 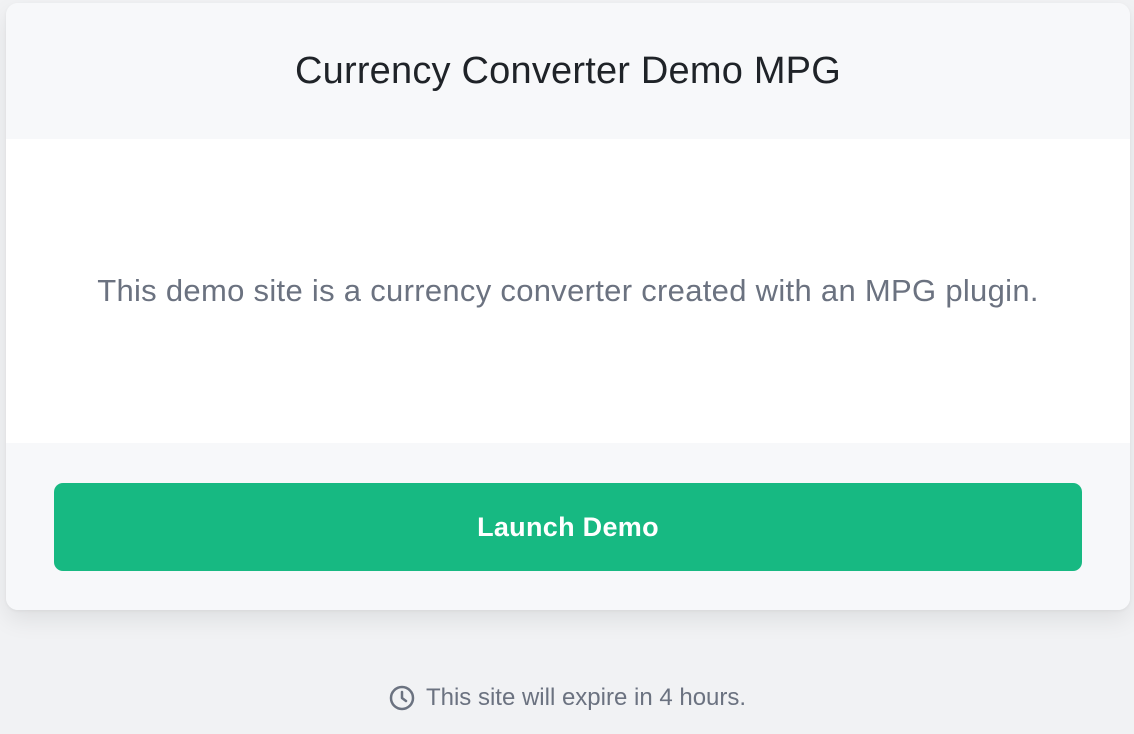 I want to click on page-title: Currency Converter Demo MPG, so click(x=568, y=70).